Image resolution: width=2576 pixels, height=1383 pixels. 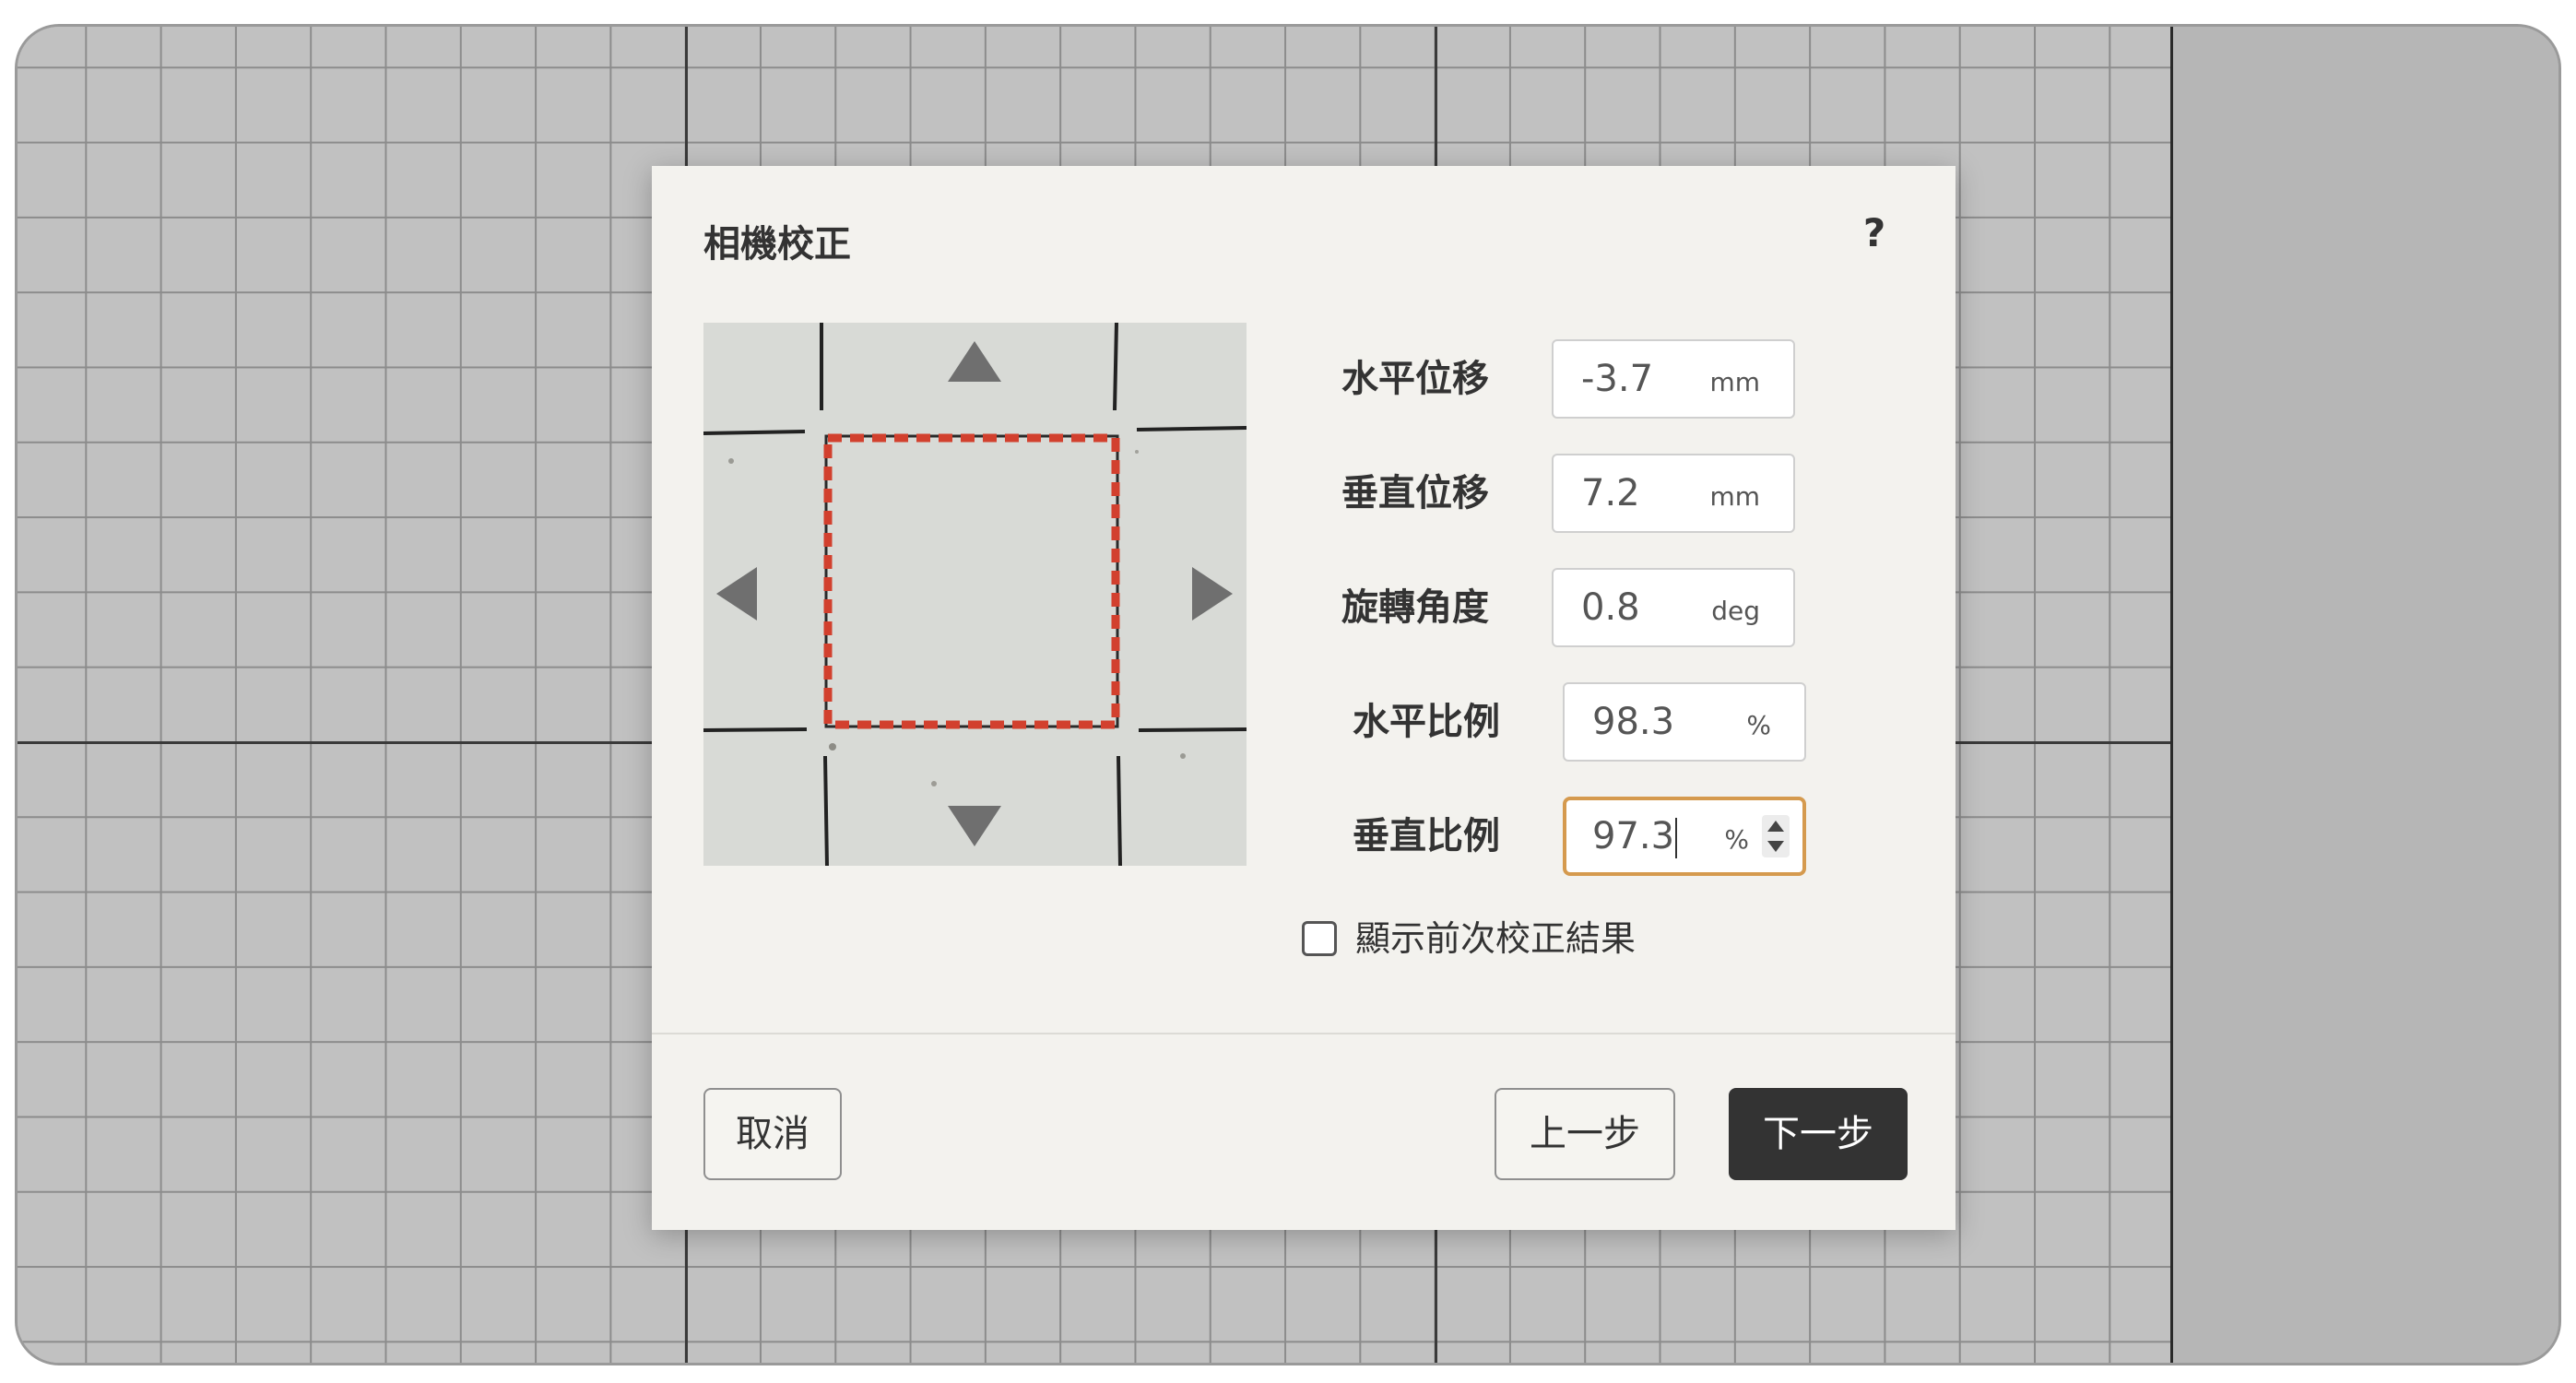 What do you see at coordinates (1874, 233) in the screenshot?
I see `question-mark-icon: ?` at bounding box center [1874, 233].